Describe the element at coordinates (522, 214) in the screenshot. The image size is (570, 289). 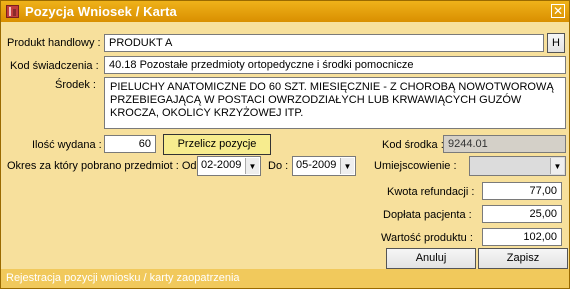
I see `doplata-field: 25,00` at that location.